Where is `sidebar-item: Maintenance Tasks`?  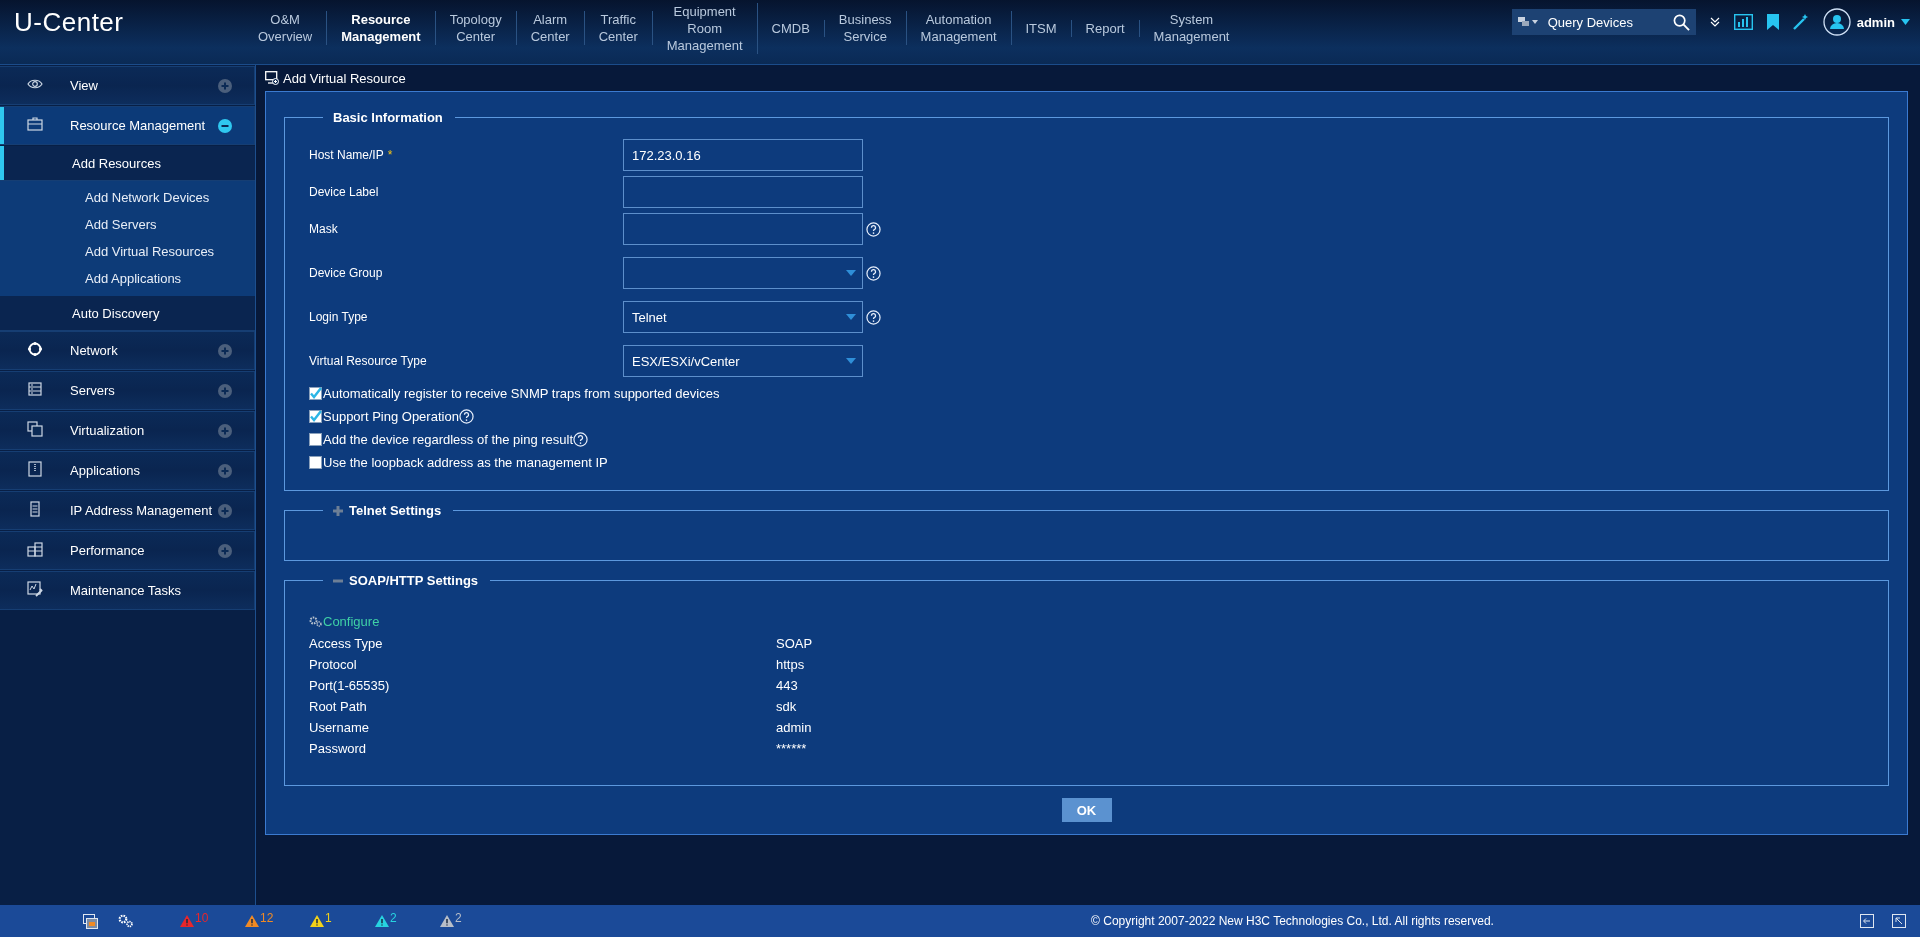 sidebar-item: Maintenance Tasks is located at coordinates (127, 590).